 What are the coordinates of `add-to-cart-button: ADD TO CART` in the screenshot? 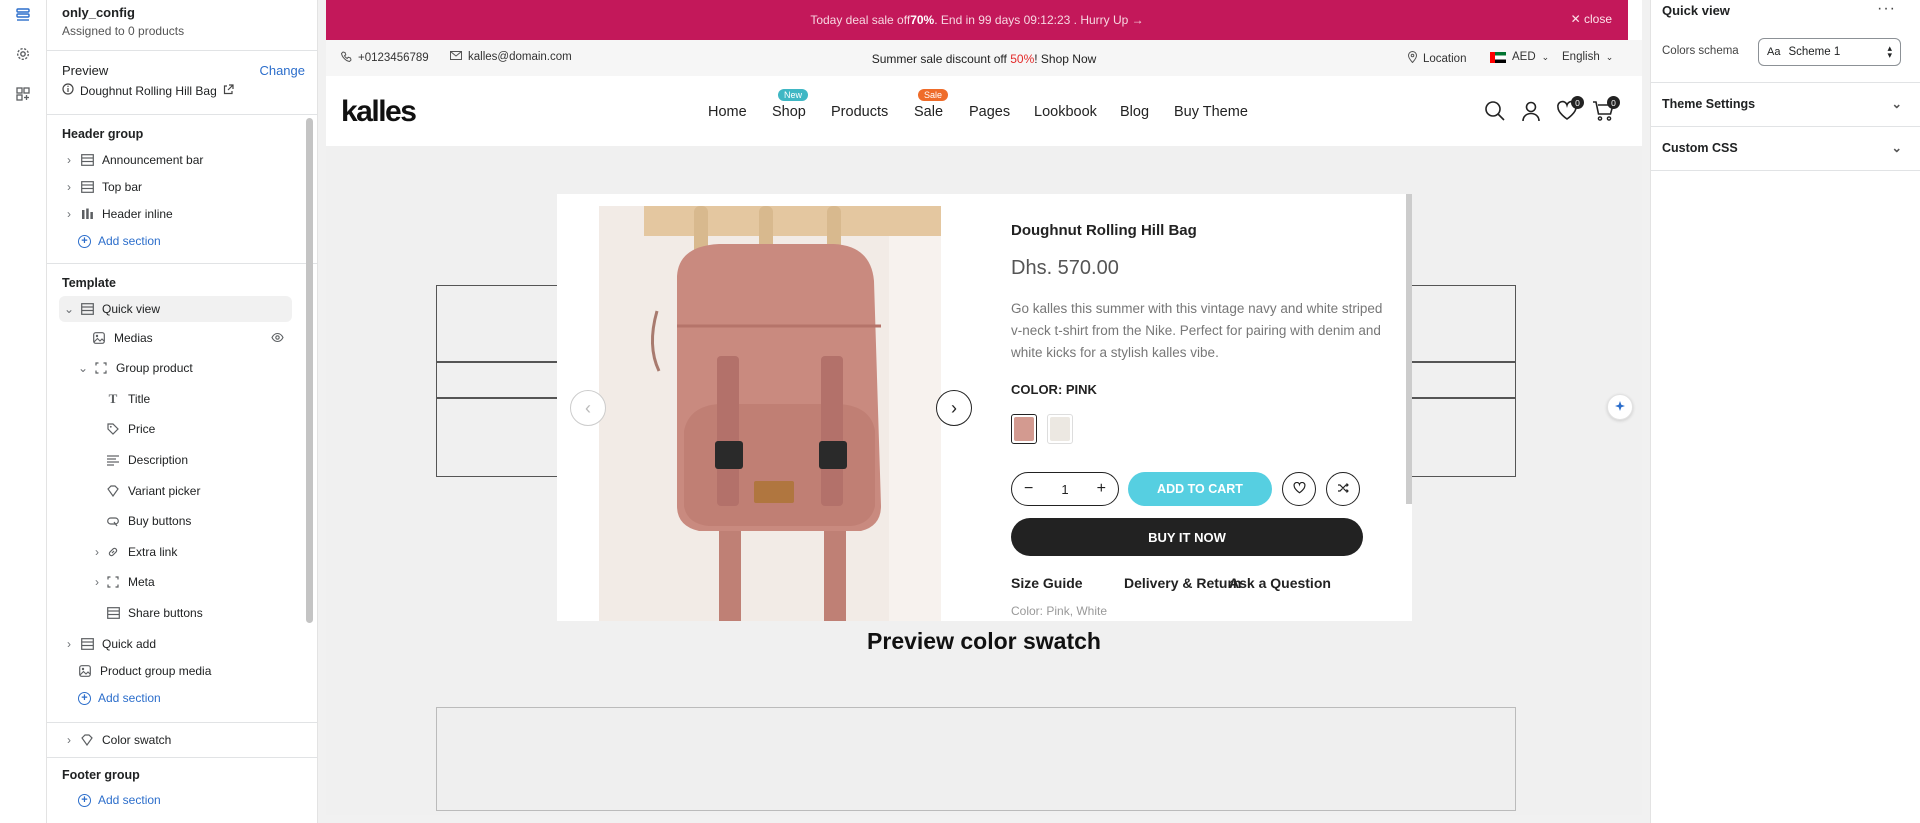 It's located at (1200, 489).